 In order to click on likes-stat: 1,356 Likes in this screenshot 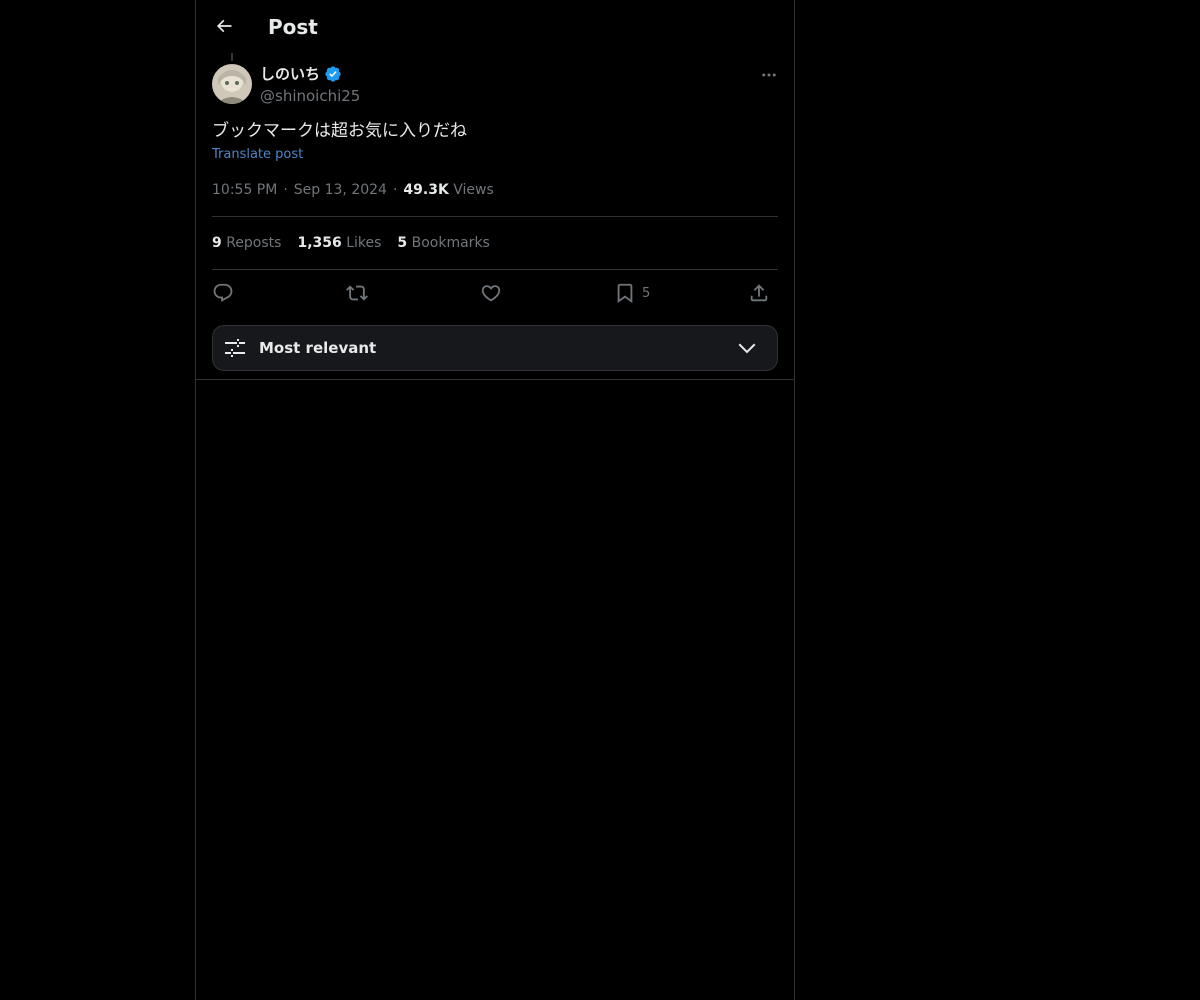, I will do `click(339, 243)`.